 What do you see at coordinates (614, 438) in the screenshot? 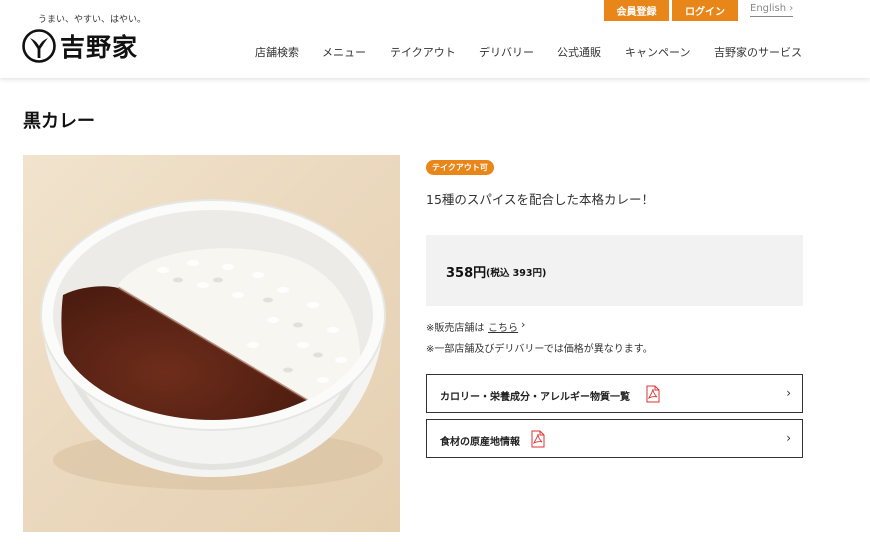
I see `ingredient-origin-pdf-link: 食材の原産地情報 ›` at bounding box center [614, 438].